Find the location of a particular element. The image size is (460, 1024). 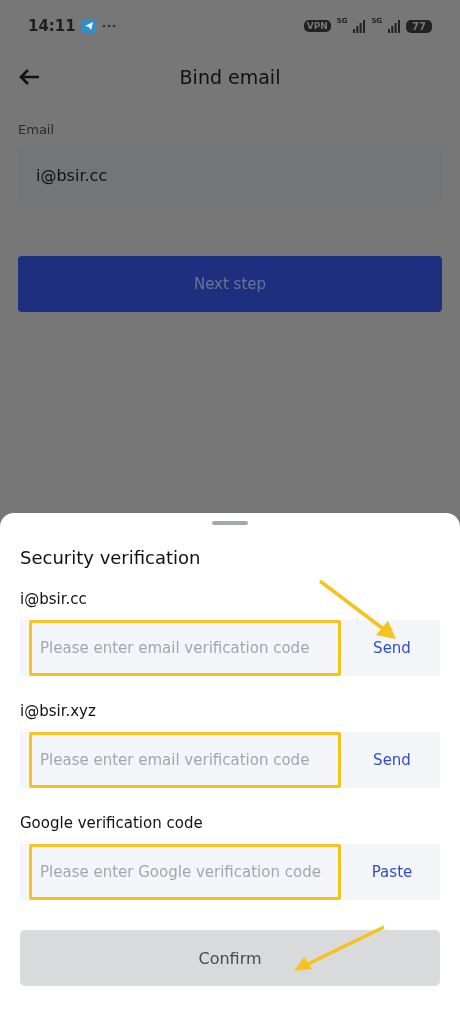

status-time: 14:11 is located at coordinates (52, 26).